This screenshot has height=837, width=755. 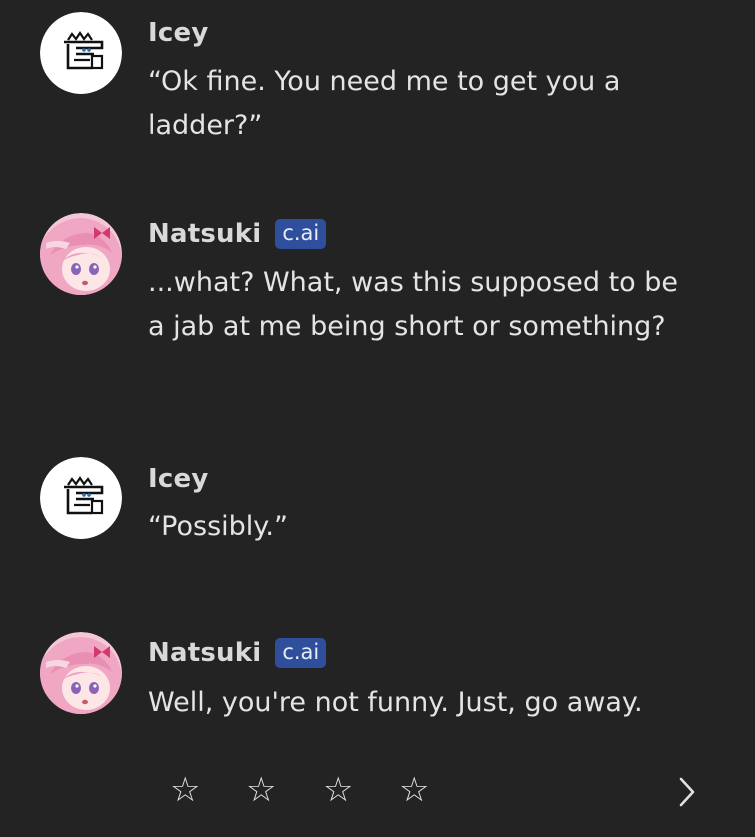 I want to click on rating-bar: ☆ ☆ ☆ ☆, so click(x=377, y=790).